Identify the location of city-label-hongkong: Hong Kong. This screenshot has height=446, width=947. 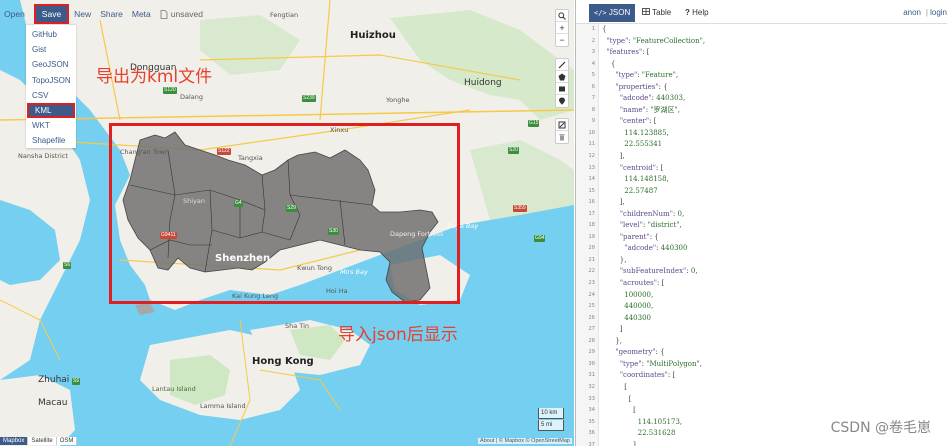
(283, 361).